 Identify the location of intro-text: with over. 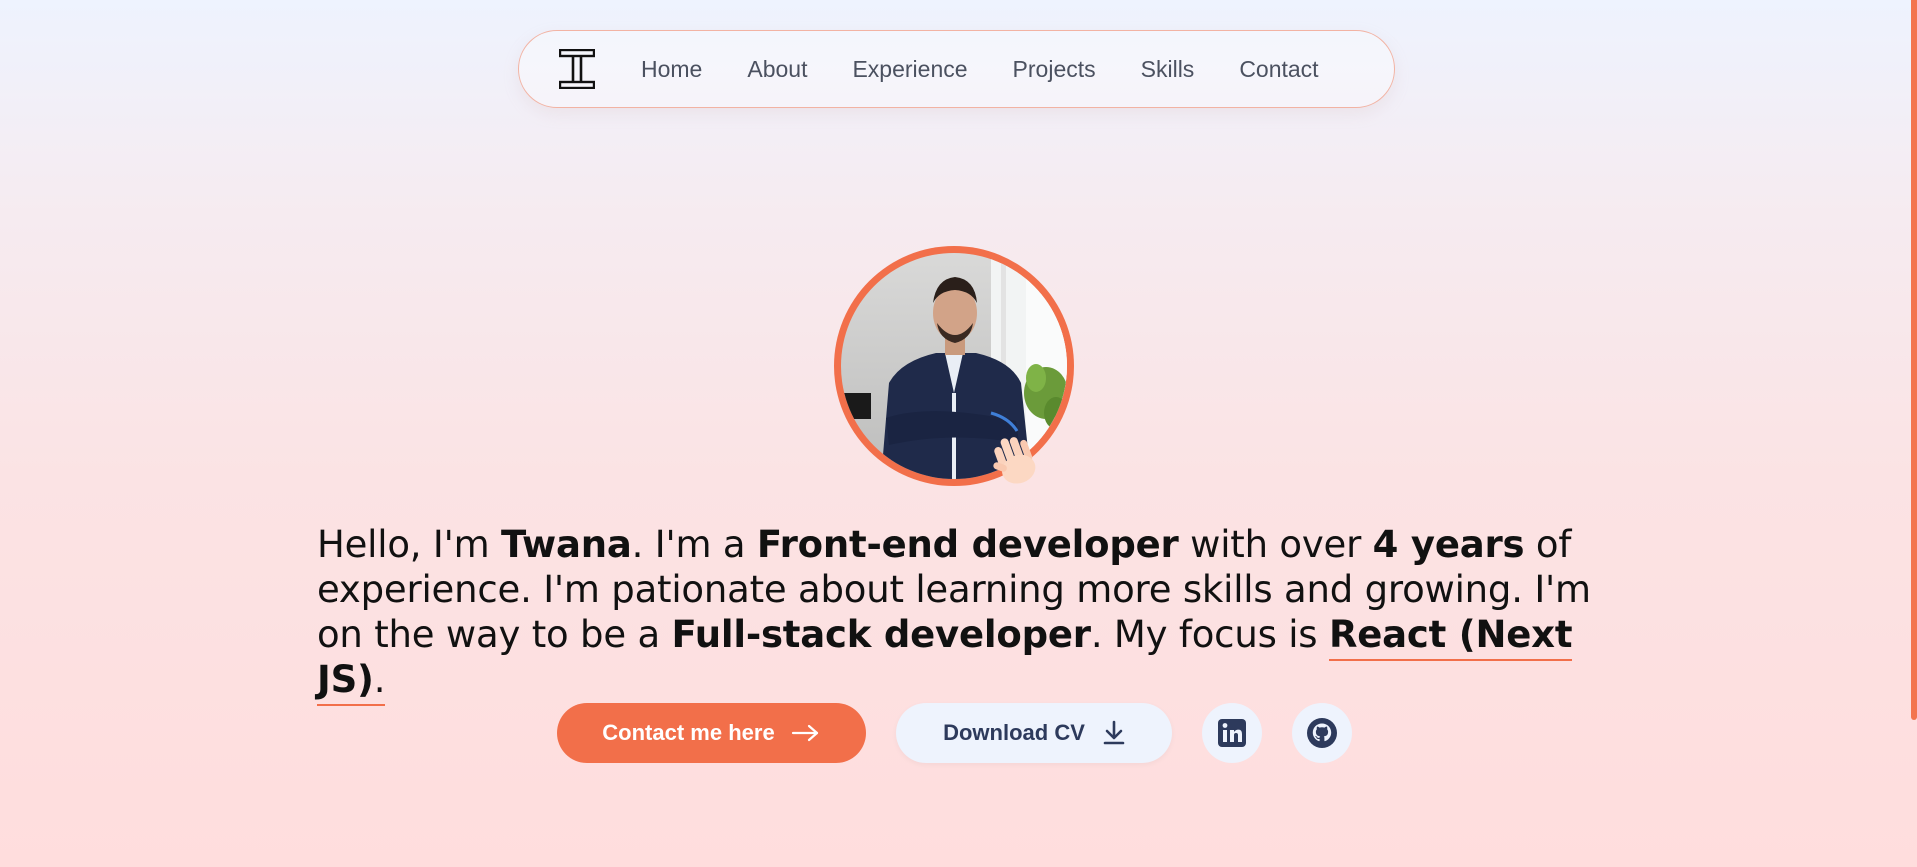
(1275, 544).